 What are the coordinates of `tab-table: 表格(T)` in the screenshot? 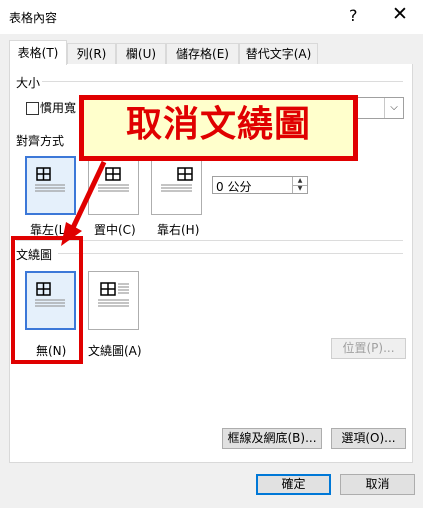 It's located at (38, 52).